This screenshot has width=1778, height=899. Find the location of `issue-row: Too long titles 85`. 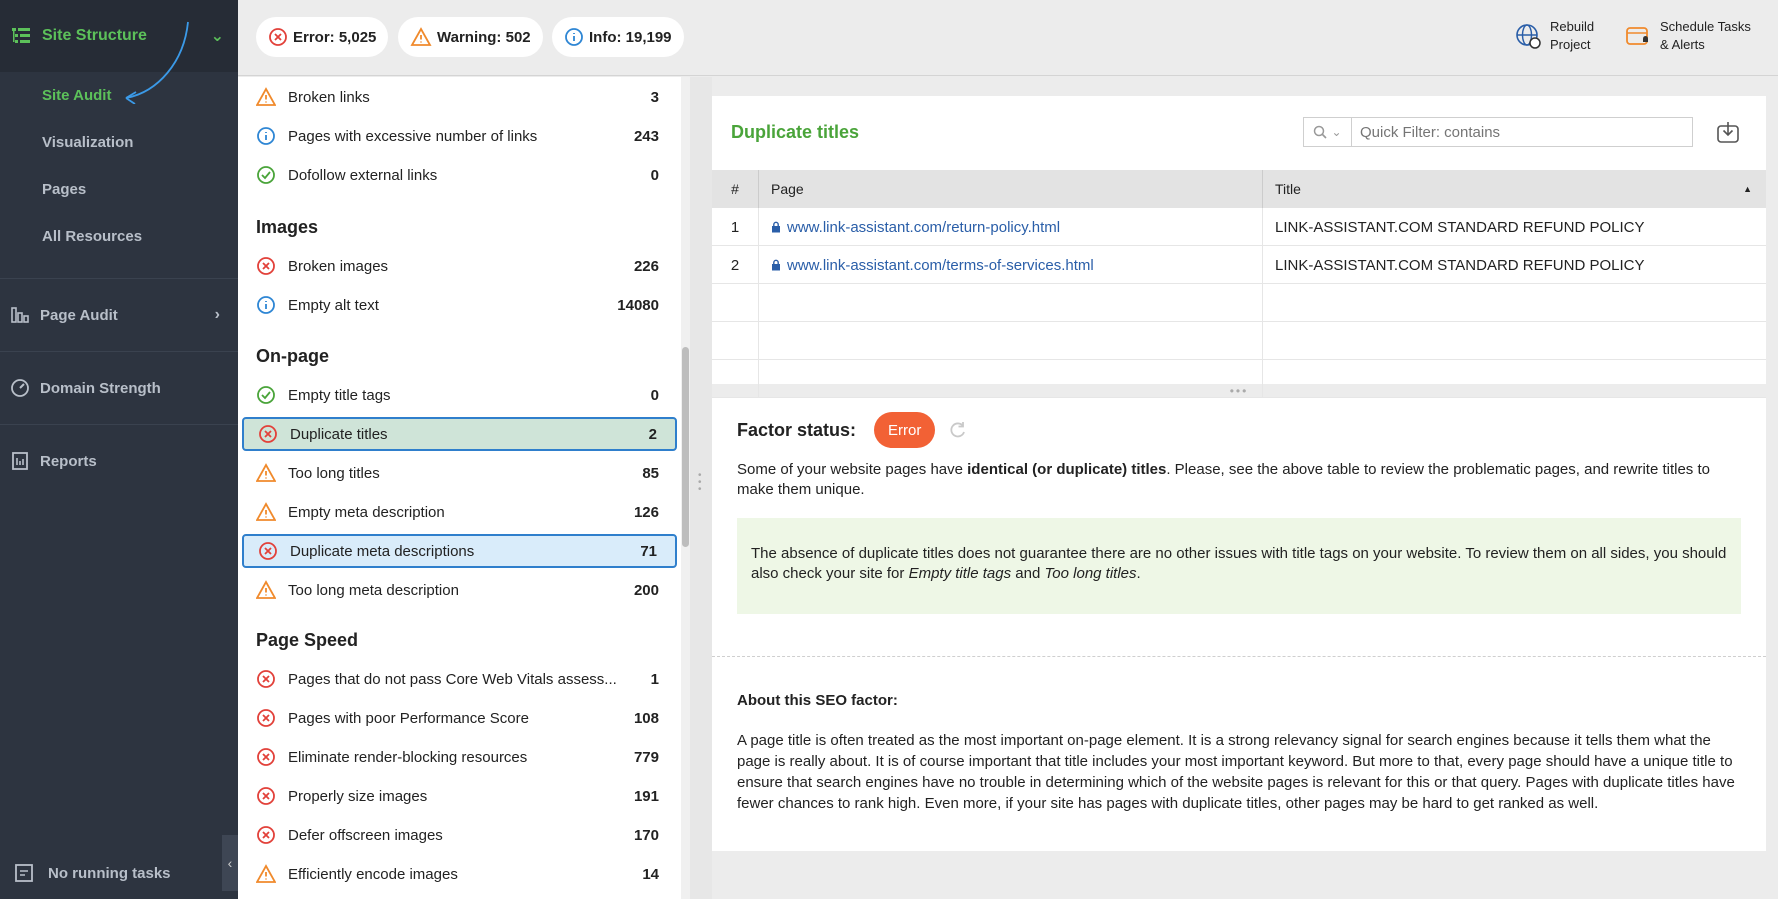

issue-row: Too long titles 85 is located at coordinates (459, 473).